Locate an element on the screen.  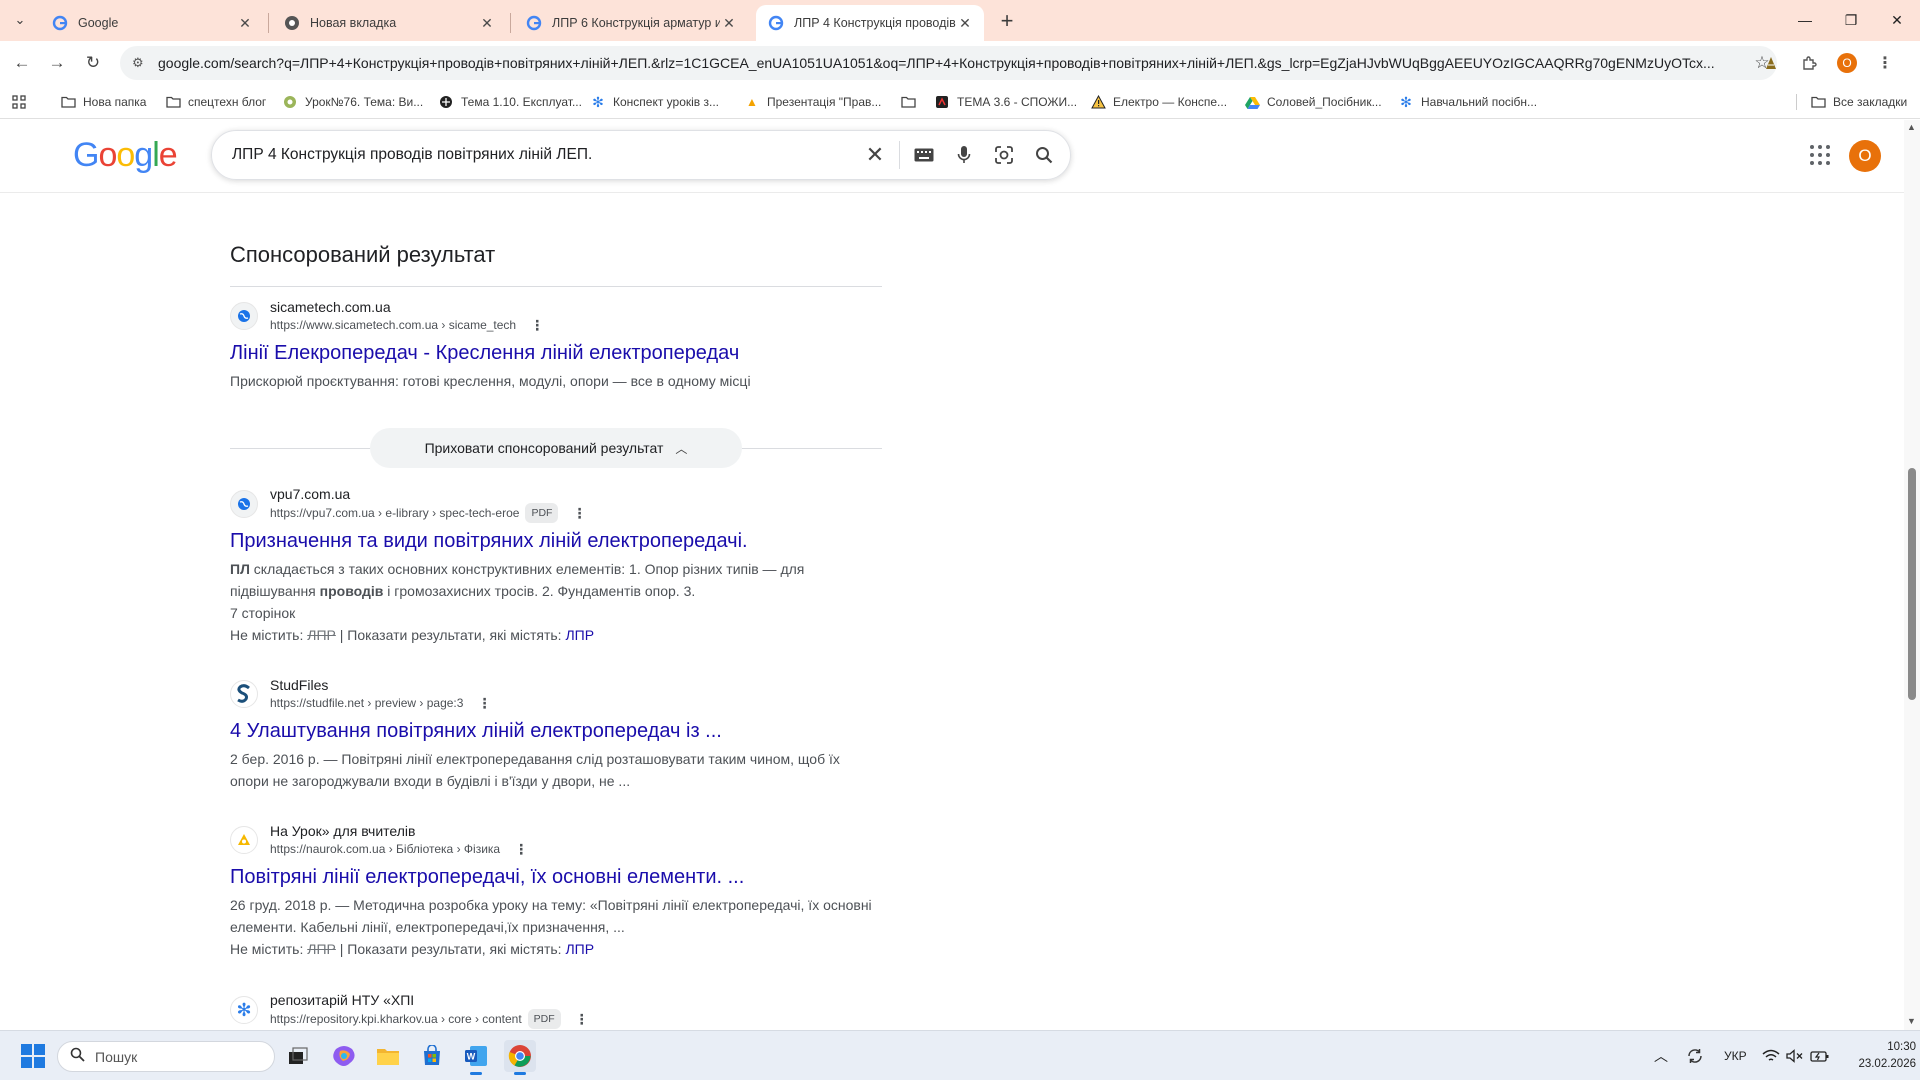
close-window-button: ✕ is located at coordinates (1897, 20).